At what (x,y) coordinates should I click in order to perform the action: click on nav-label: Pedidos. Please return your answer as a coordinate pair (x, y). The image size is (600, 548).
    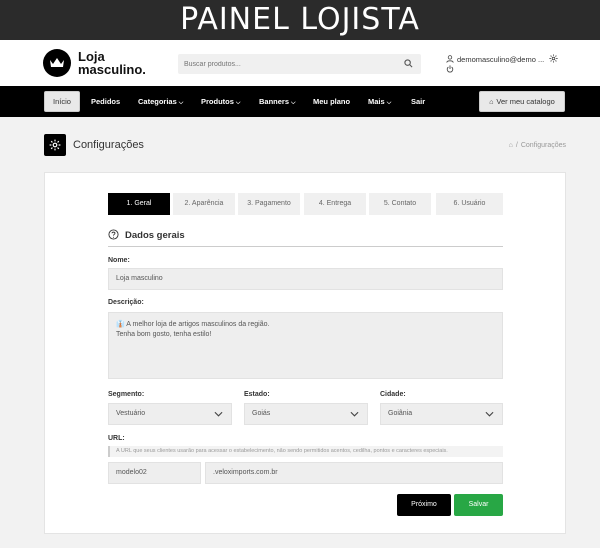
    Looking at the image, I should click on (106, 101).